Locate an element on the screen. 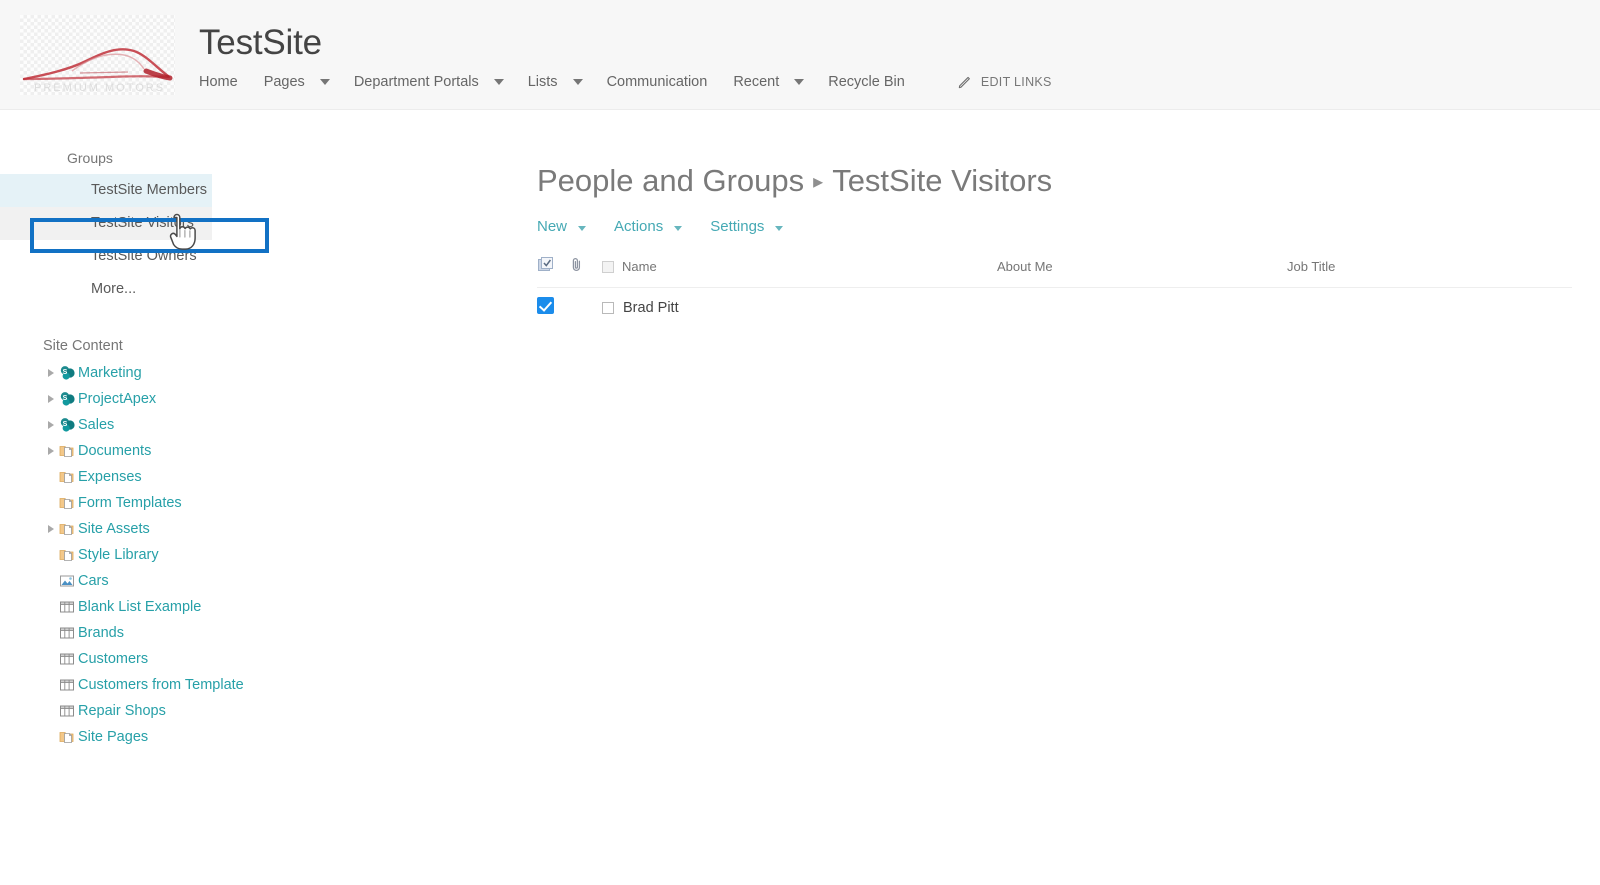 The height and width of the screenshot is (885, 1600). site-logo: PREMIUM MOTORS is located at coordinates (97, 55).